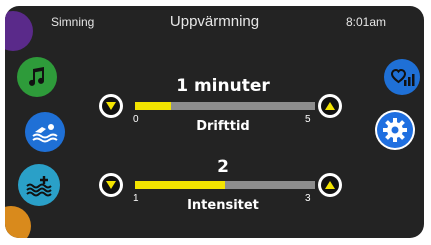 The image size is (431, 245). I want to click on intensity-slider, so click(225, 185).